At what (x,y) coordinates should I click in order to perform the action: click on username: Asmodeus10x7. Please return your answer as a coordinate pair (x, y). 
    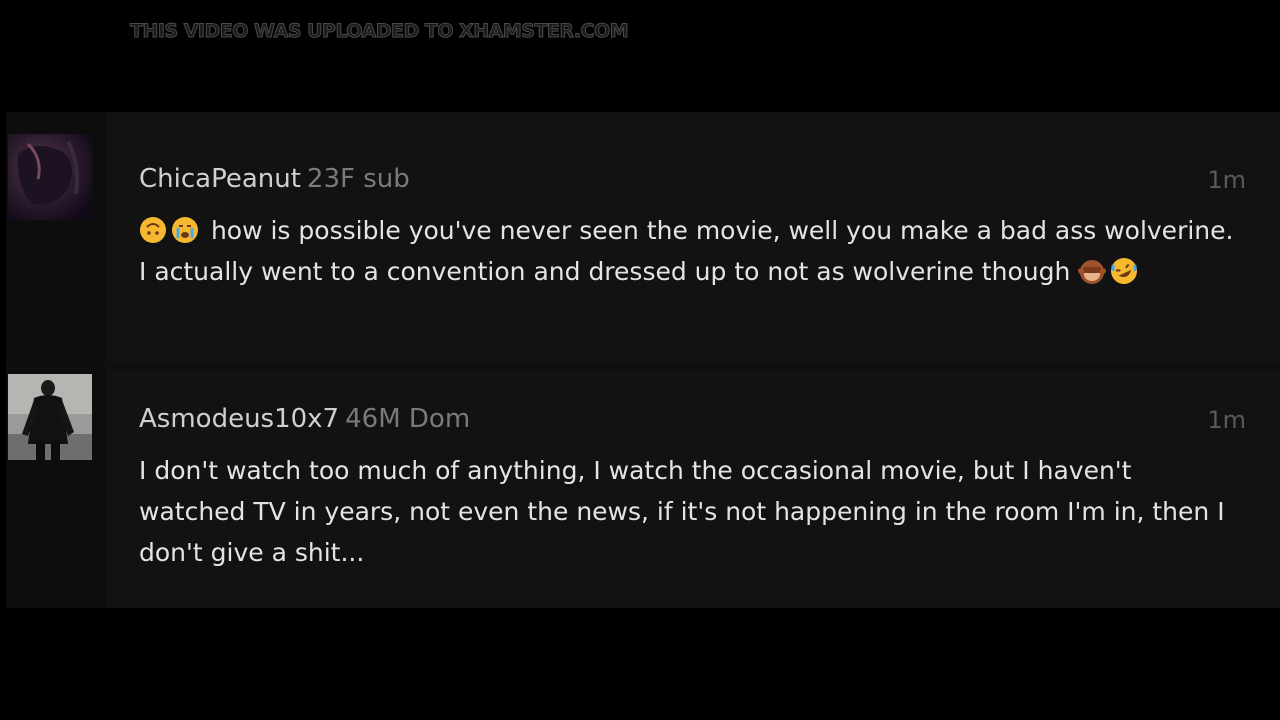
    Looking at the image, I should click on (239, 419).